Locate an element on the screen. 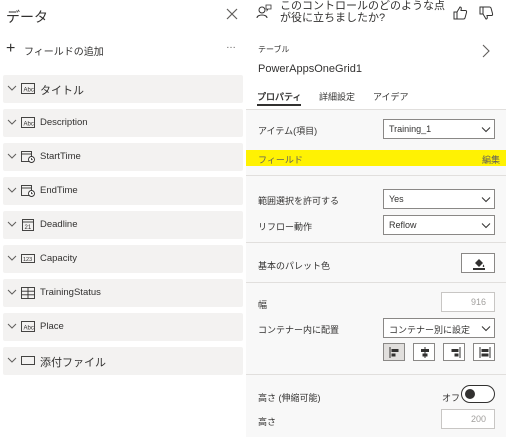 The width and height of the screenshot is (506, 437). field-item-capacity: 123 Capacity is located at coordinates (123, 259).